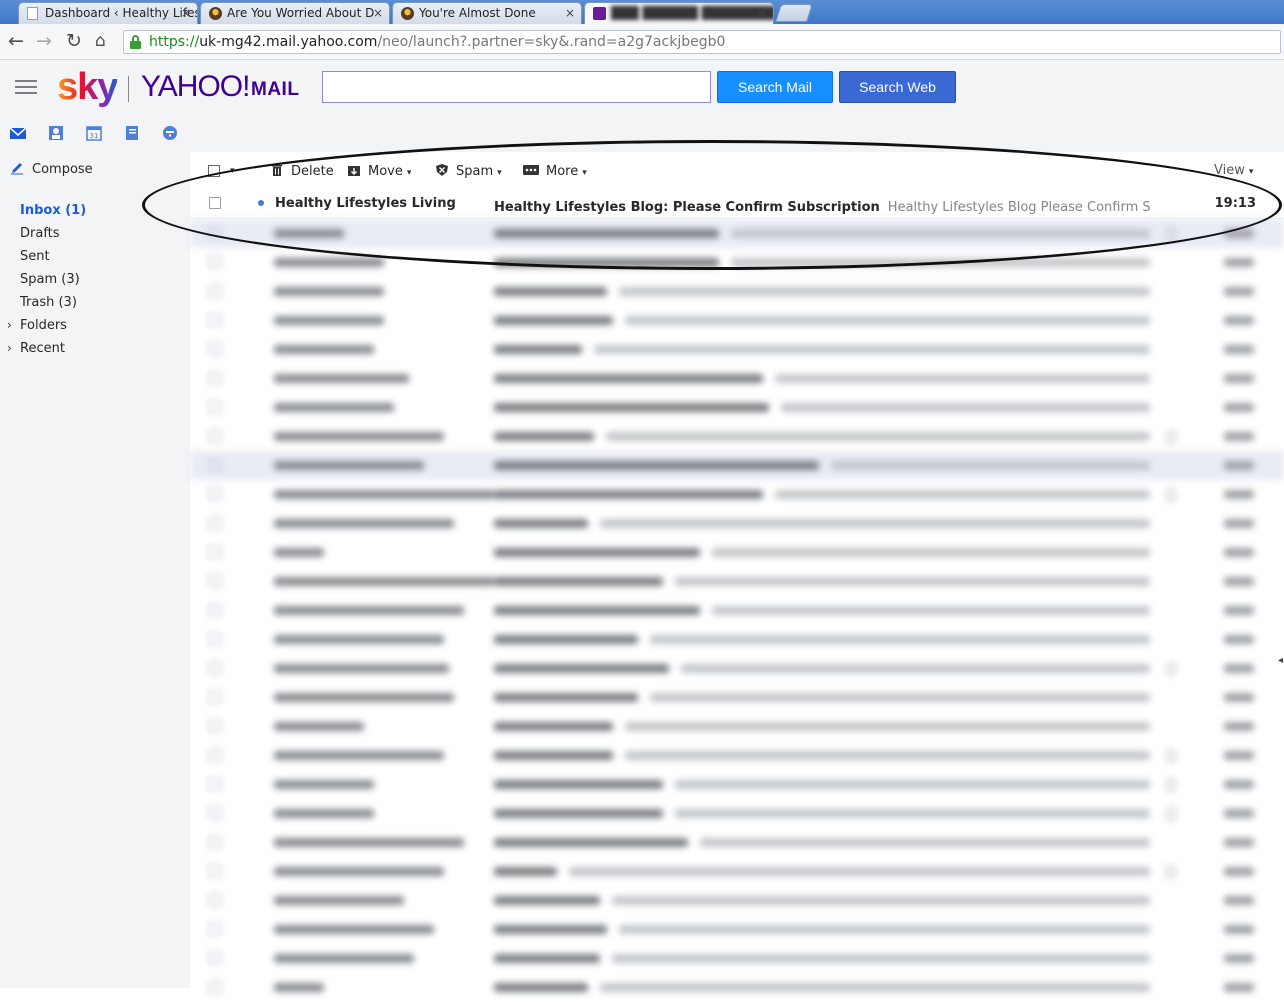 The height and width of the screenshot is (1002, 1284). I want to click on home-icon: ⌂, so click(100, 41).